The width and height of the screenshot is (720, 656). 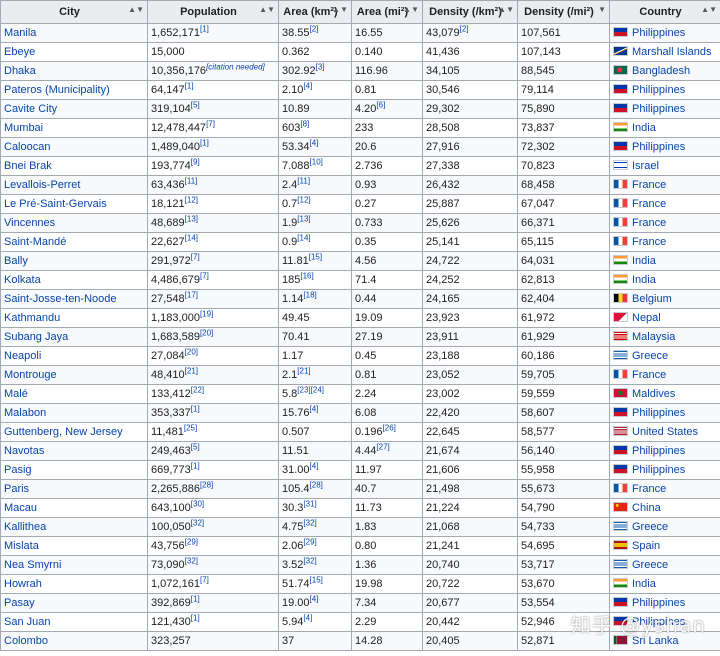 What do you see at coordinates (315, 257) in the screenshot?
I see `citation-link: [15]` at bounding box center [315, 257].